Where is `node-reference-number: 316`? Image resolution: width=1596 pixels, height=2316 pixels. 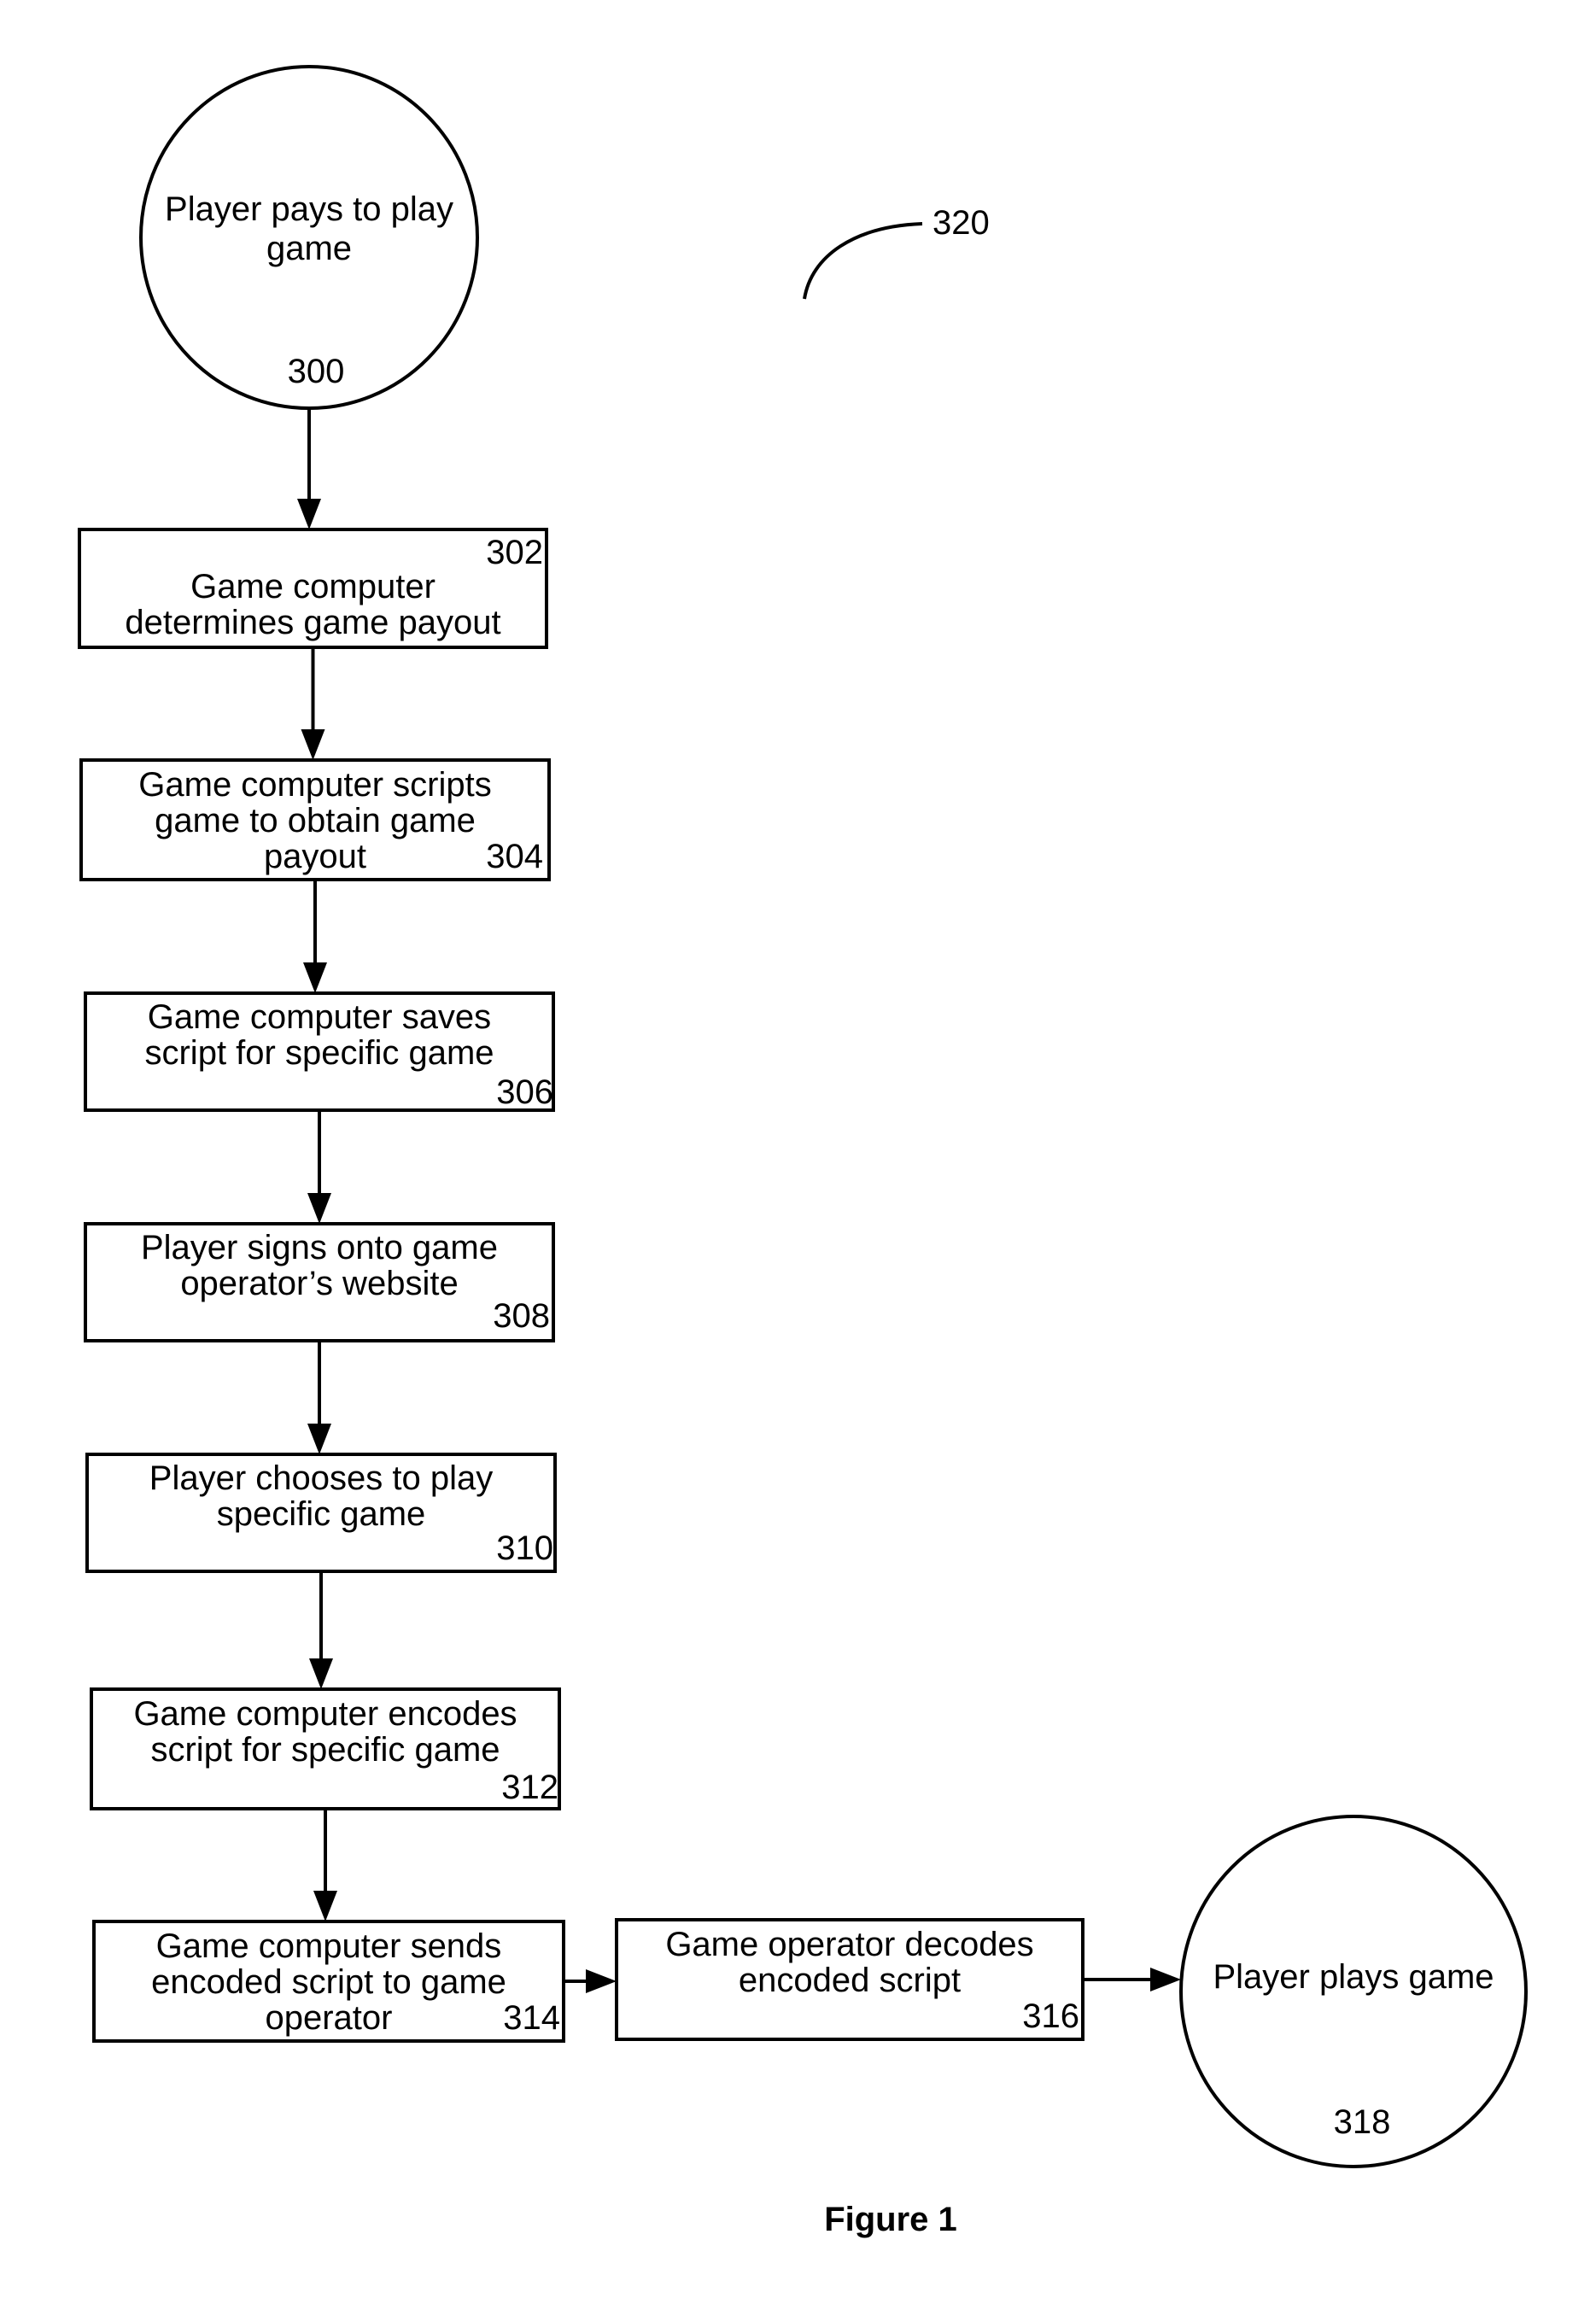
node-reference-number: 316 is located at coordinates (1050, 2016).